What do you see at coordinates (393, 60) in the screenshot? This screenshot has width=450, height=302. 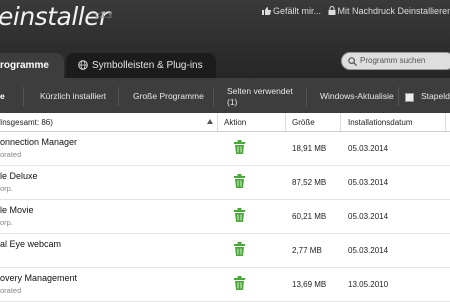 I see `search-placeholder: Programm suchen` at bounding box center [393, 60].